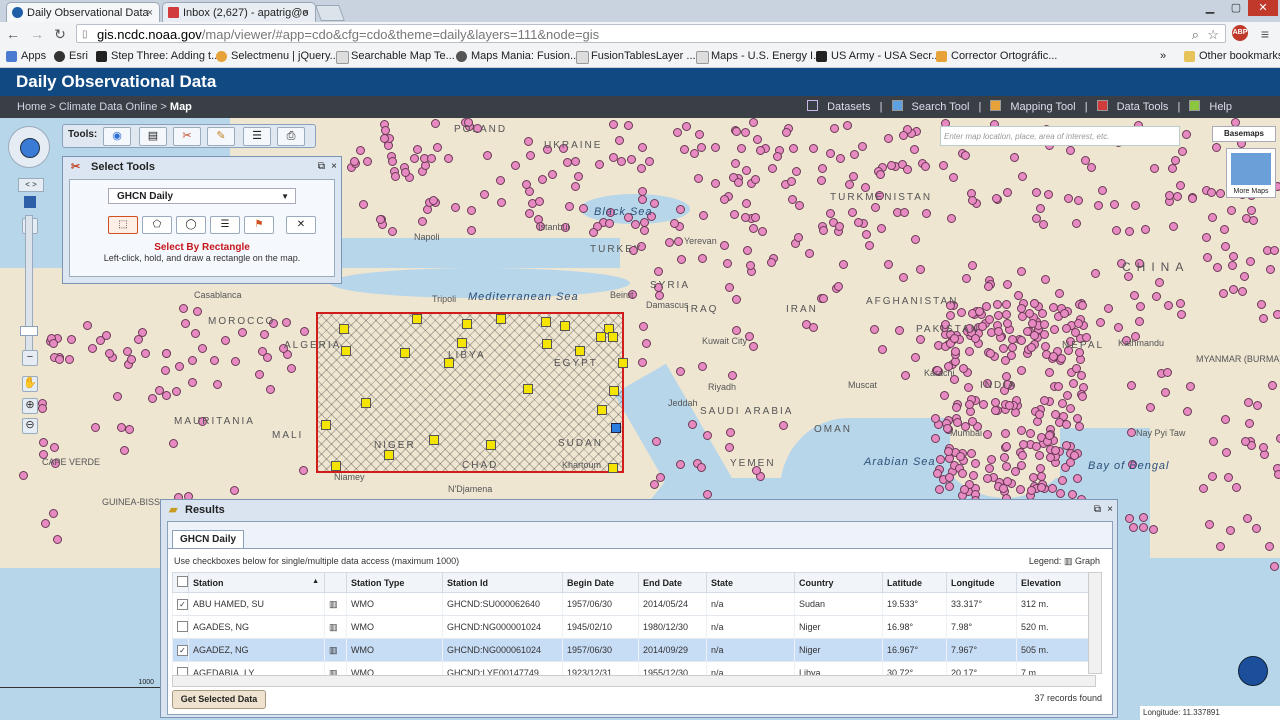  Describe the element at coordinates (37, 34) in the screenshot. I see `forward-icon: →` at that location.